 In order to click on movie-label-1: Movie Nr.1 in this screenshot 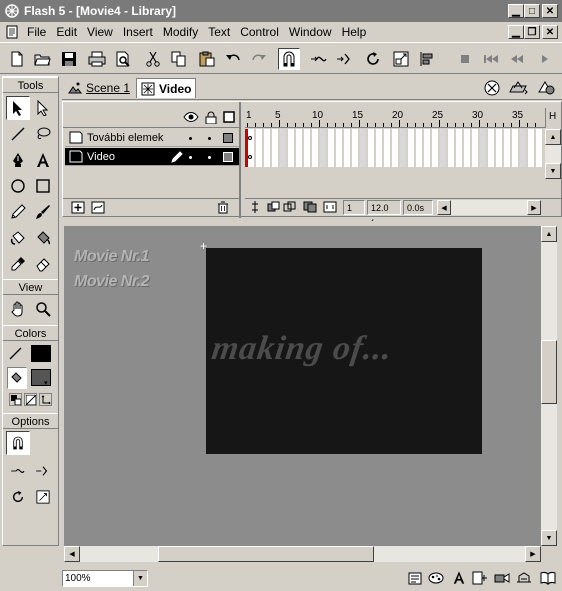, I will do `click(112, 257)`.